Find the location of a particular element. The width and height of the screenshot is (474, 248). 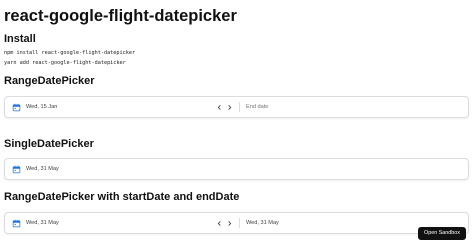

yarn-add-command: yarn add react-google-flight-datepicker is located at coordinates (65, 63).